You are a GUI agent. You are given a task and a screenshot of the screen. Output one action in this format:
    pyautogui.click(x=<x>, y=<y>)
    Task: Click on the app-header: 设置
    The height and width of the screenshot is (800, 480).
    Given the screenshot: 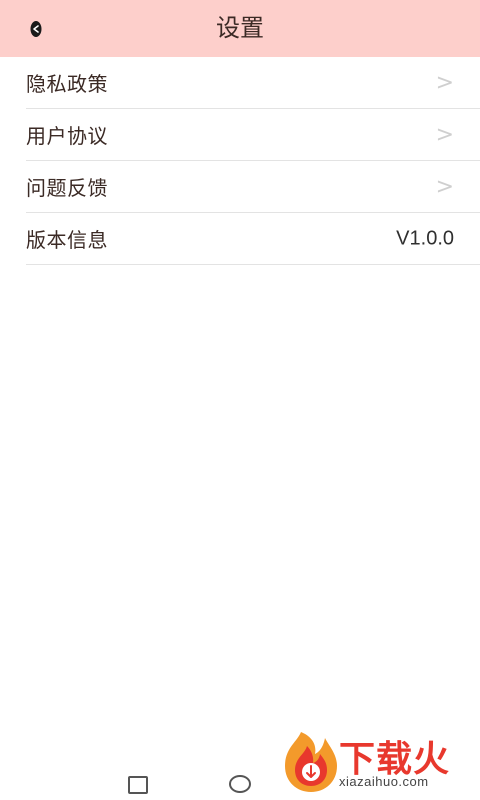 What is the action you would take?
    pyautogui.click(x=240, y=28)
    